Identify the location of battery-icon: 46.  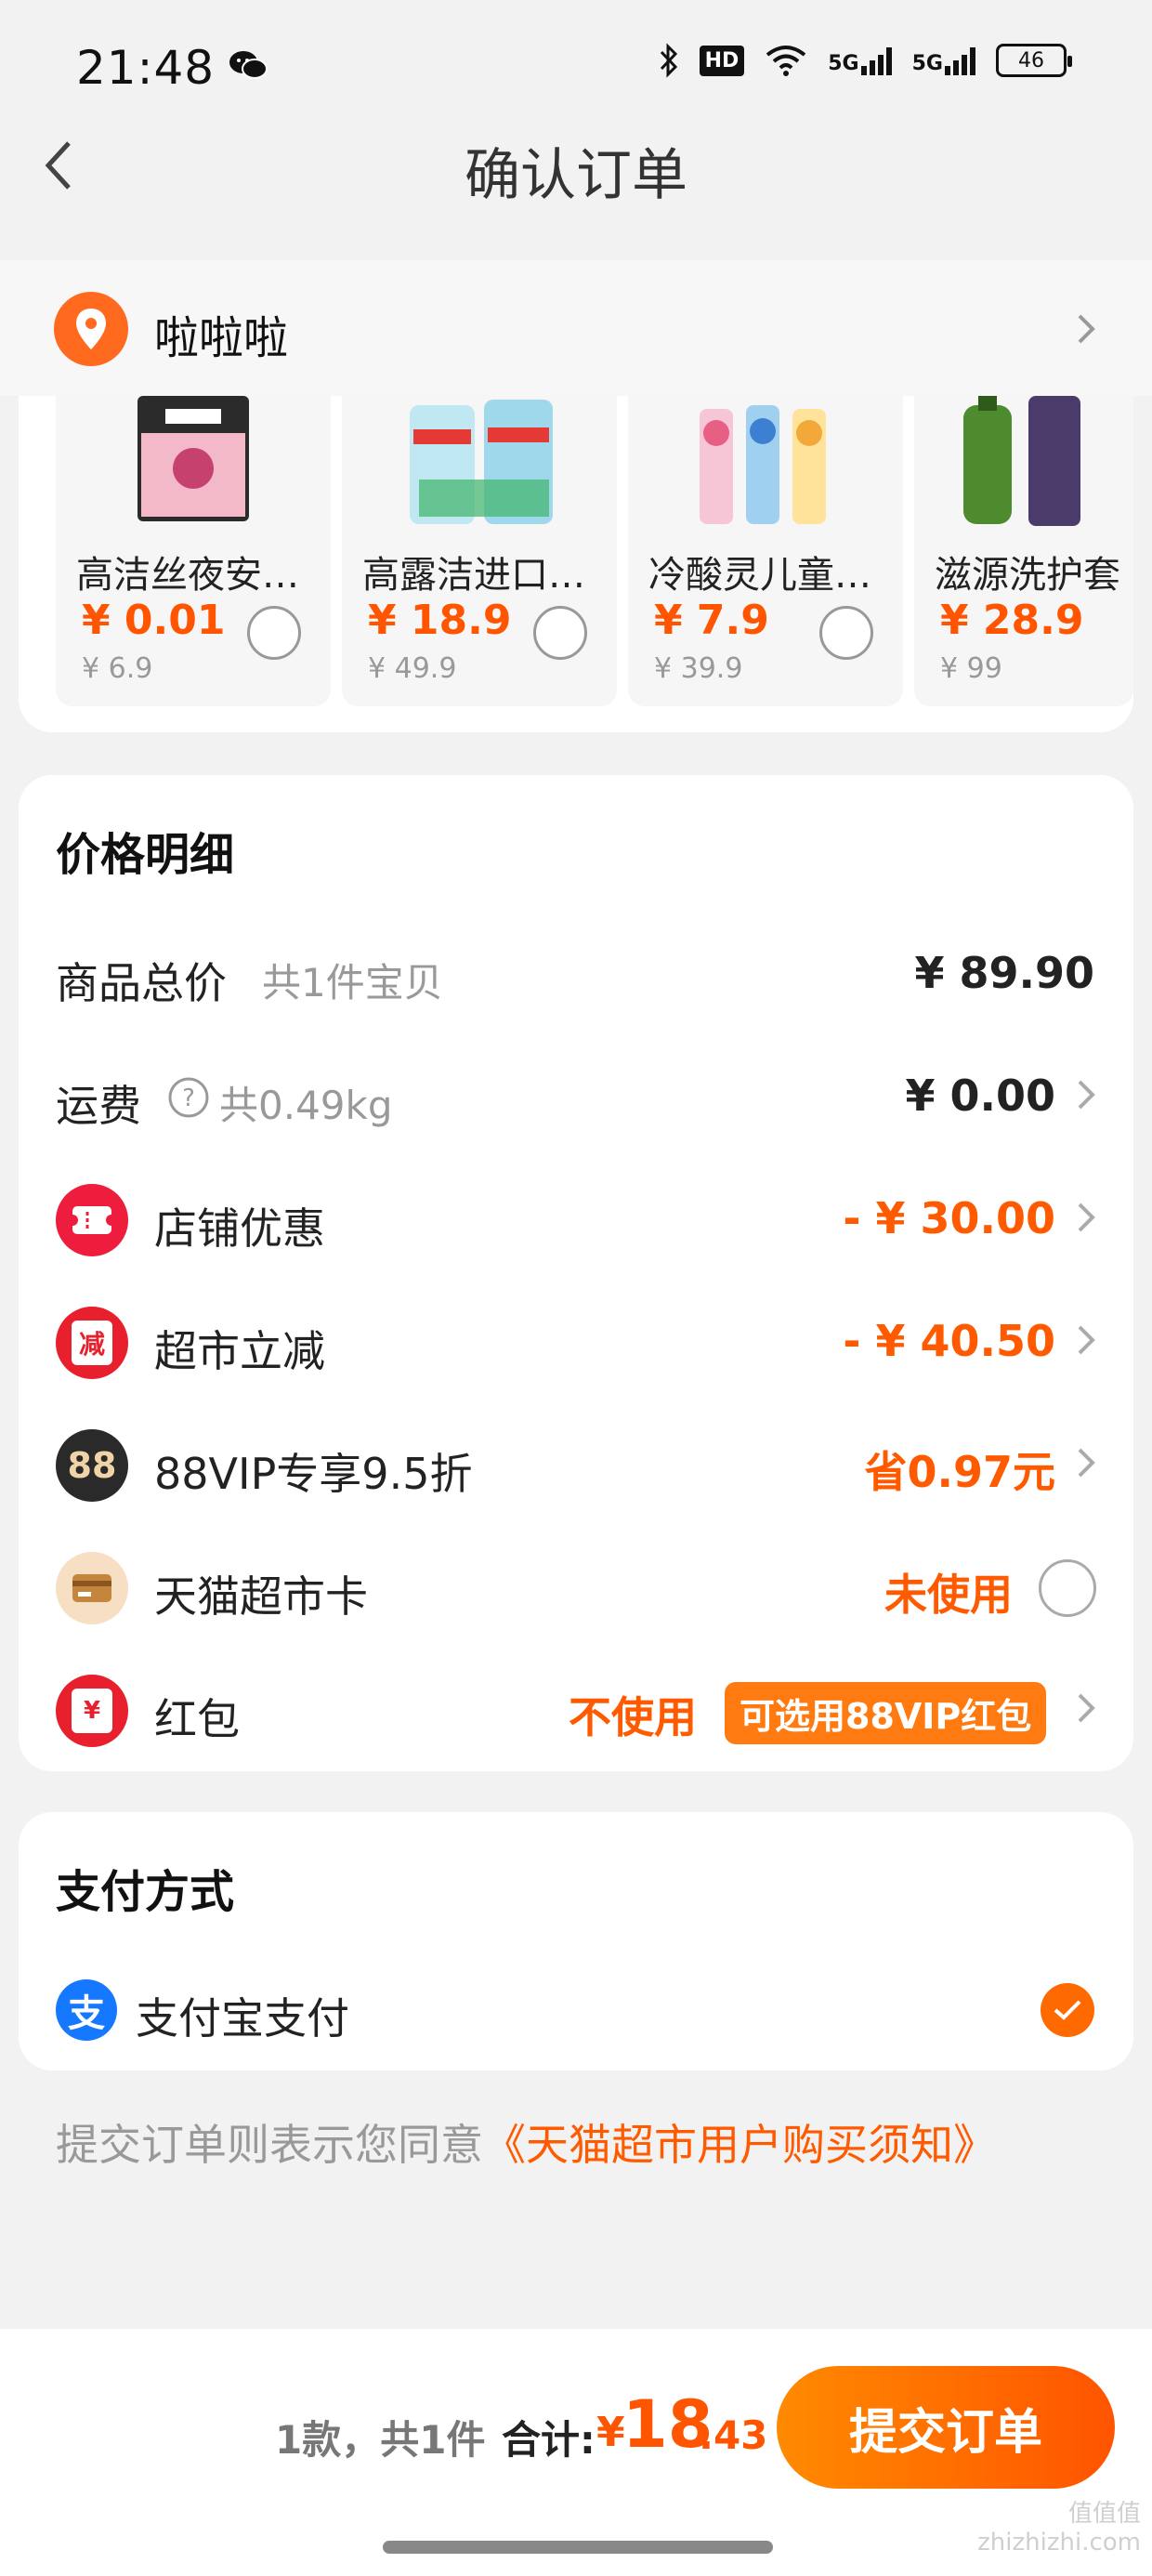
(1034, 60).